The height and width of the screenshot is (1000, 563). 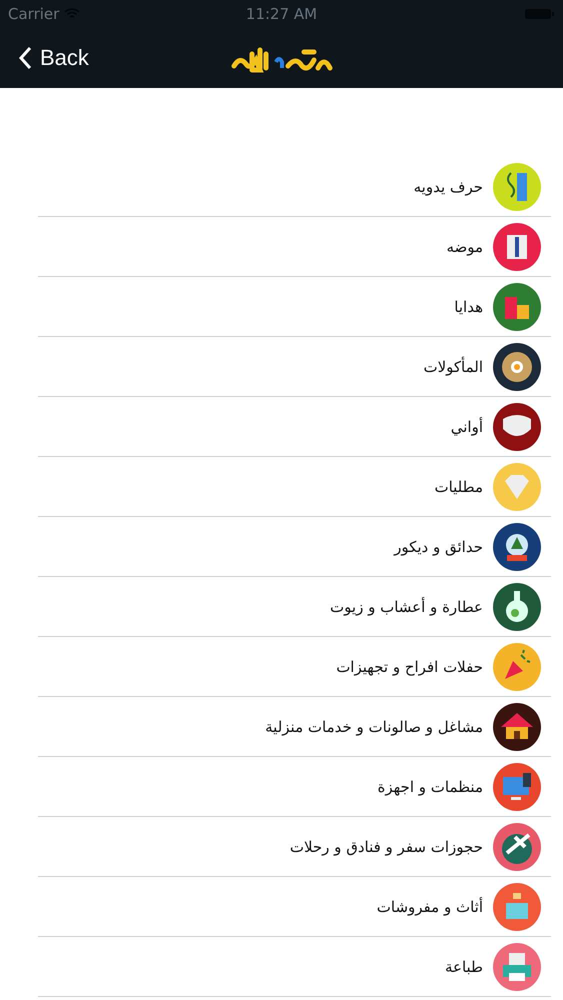 What do you see at coordinates (386, 847) in the screenshot?
I see `category-label: حجوزات سفر و فنادق و رحلات` at bounding box center [386, 847].